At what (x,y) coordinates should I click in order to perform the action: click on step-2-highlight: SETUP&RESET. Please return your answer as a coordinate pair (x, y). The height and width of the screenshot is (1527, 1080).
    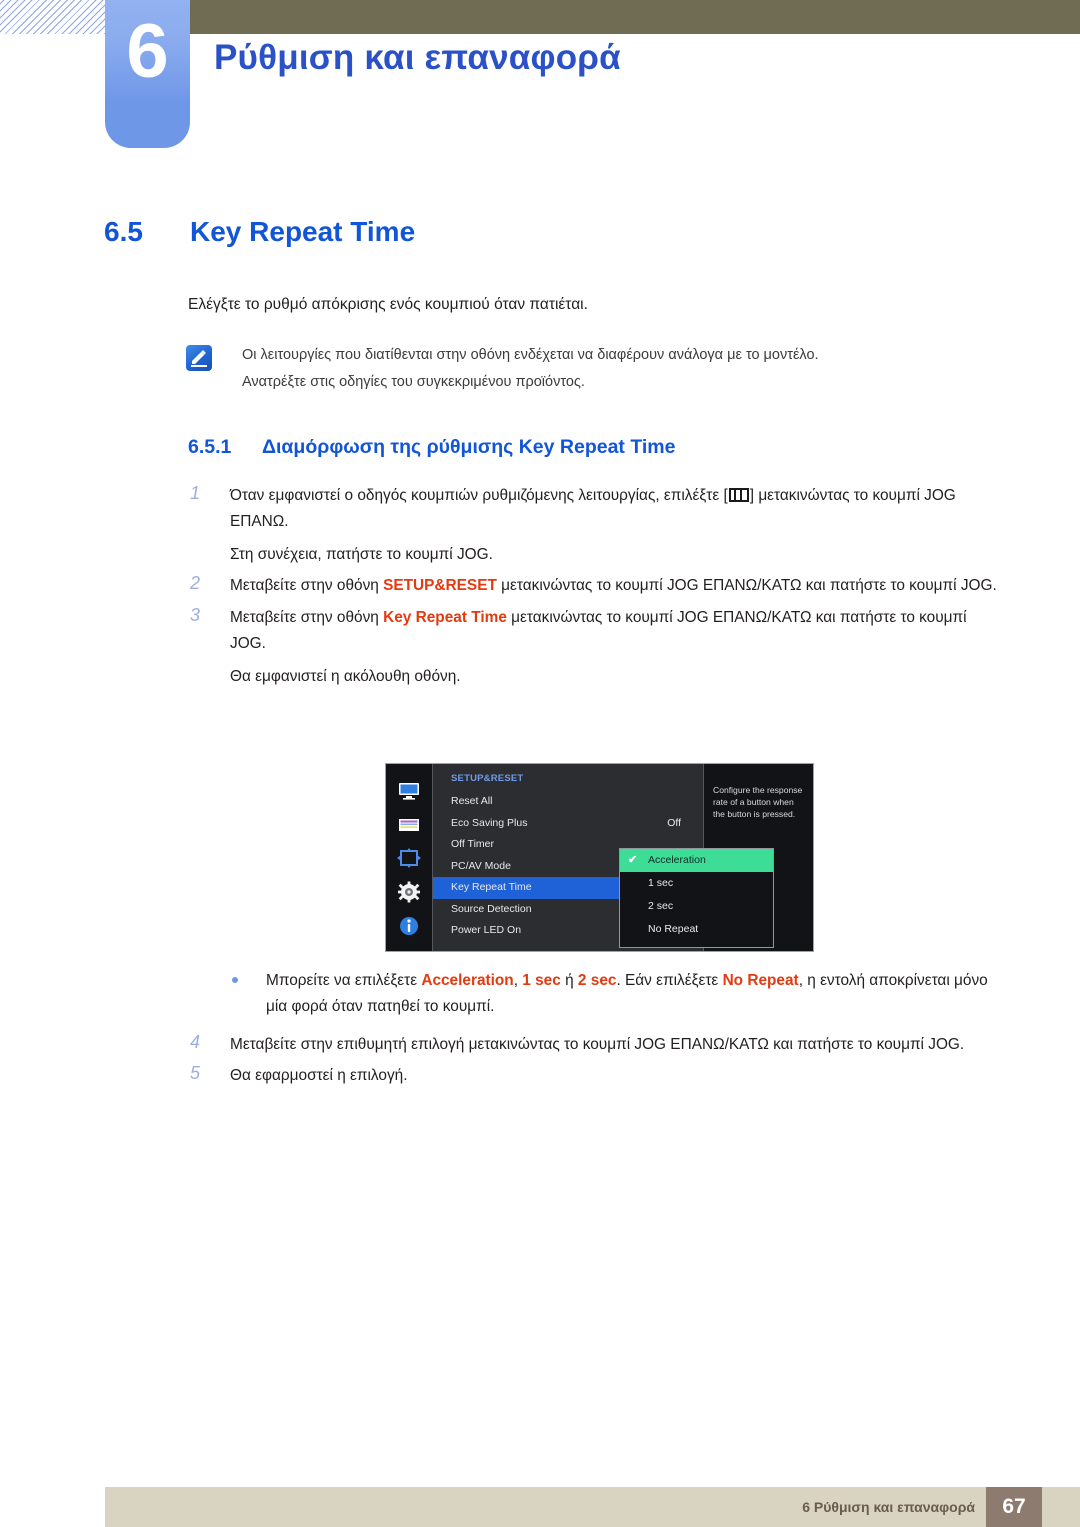
    Looking at the image, I should click on (440, 586).